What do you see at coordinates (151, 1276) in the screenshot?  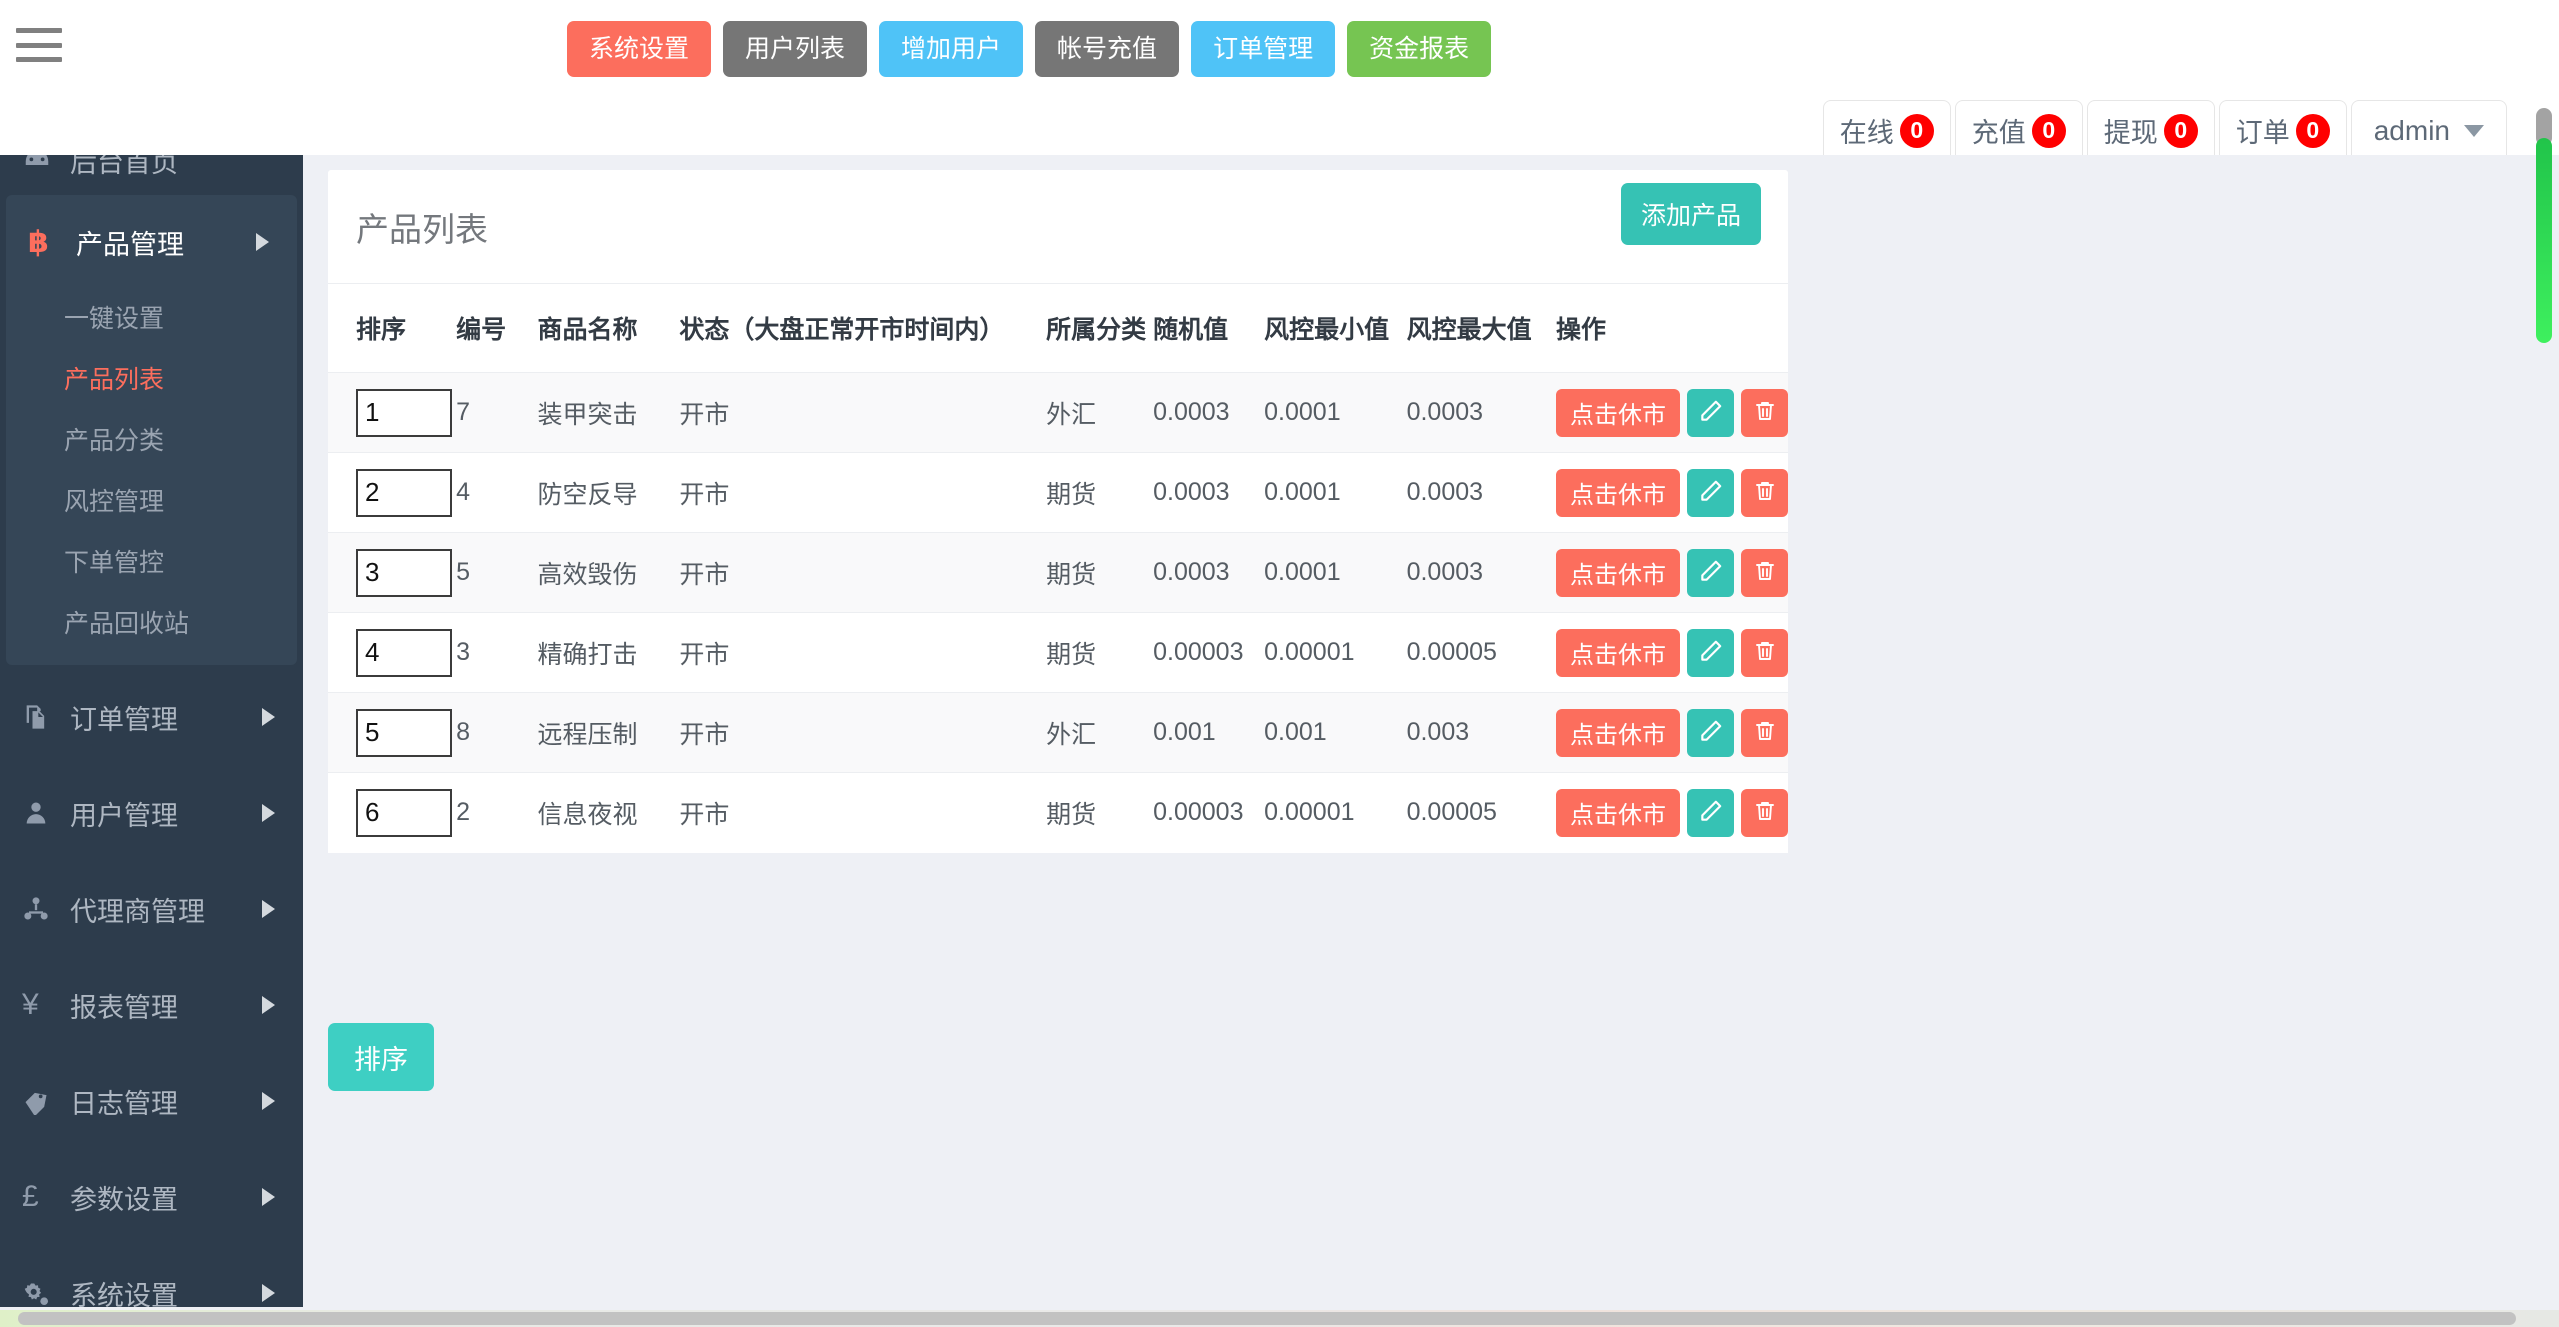 I see `sidebar-item-system-settings: 系统设置` at bounding box center [151, 1276].